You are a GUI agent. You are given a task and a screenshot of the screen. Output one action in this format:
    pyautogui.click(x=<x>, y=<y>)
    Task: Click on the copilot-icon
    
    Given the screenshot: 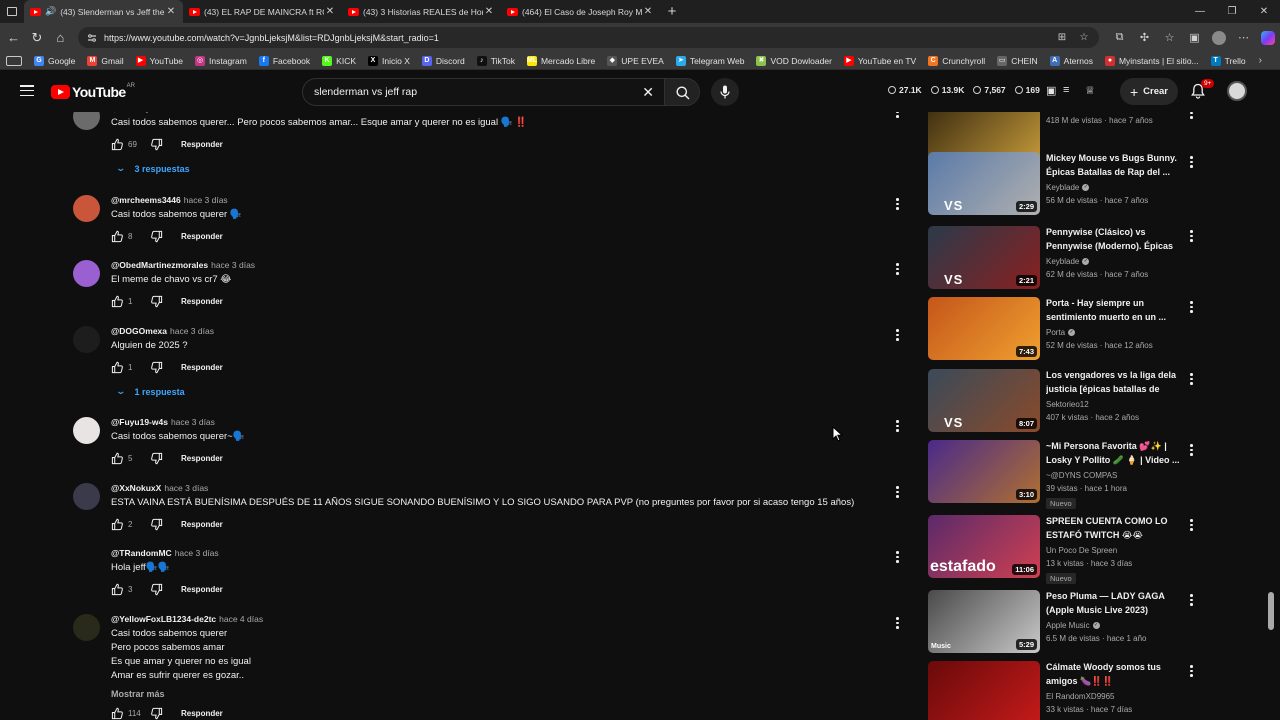 What is the action you would take?
    pyautogui.click(x=1268, y=37)
    